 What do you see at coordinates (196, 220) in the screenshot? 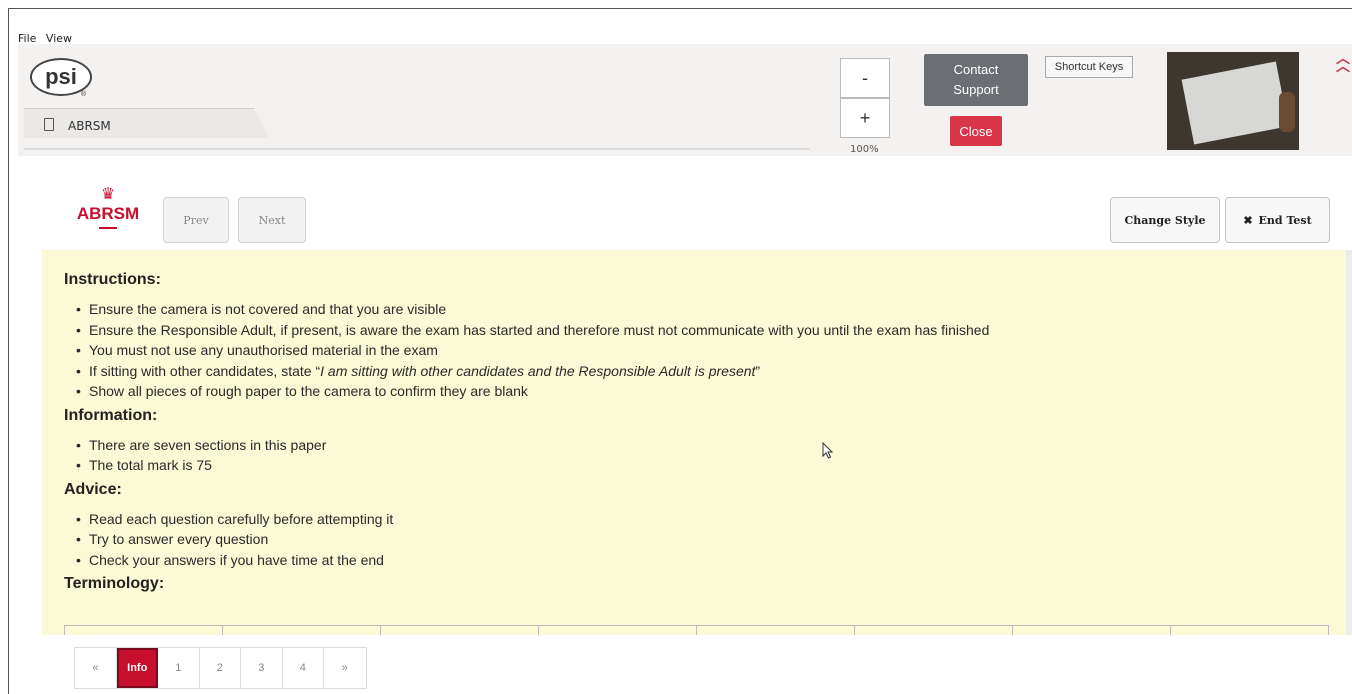
I see `prev-button: Prev` at bounding box center [196, 220].